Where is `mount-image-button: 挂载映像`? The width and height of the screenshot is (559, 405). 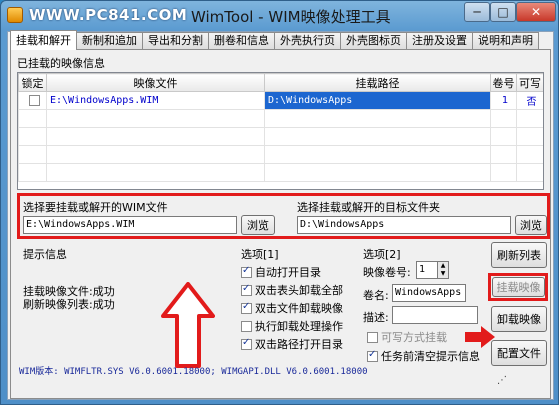 mount-image-button: 挂载映像 is located at coordinates (518, 287).